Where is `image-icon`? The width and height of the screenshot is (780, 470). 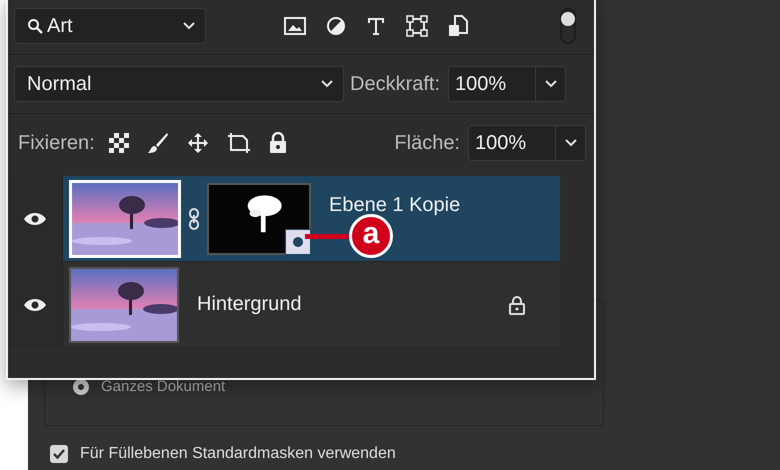 image-icon is located at coordinates (295, 26).